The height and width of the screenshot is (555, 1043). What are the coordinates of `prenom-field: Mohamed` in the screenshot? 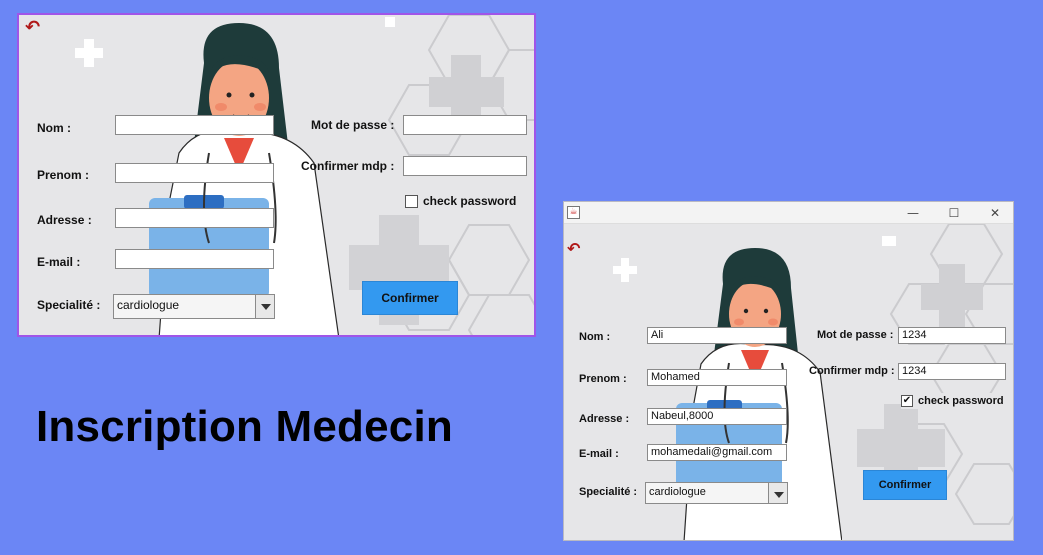 It's located at (717, 377).